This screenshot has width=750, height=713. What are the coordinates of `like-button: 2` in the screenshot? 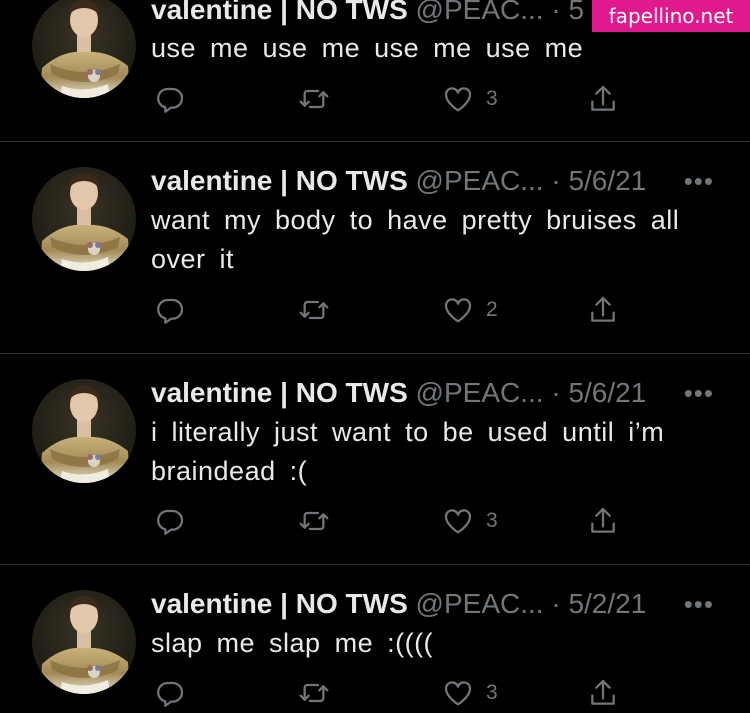 It's located at (470, 310).